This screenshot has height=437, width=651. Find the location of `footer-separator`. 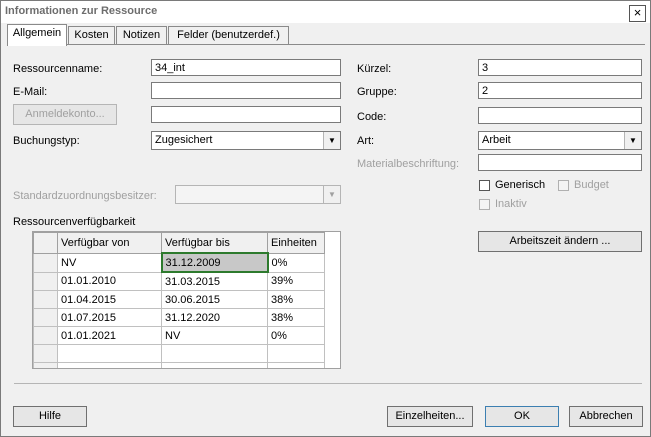

footer-separator is located at coordinates (328, 383).